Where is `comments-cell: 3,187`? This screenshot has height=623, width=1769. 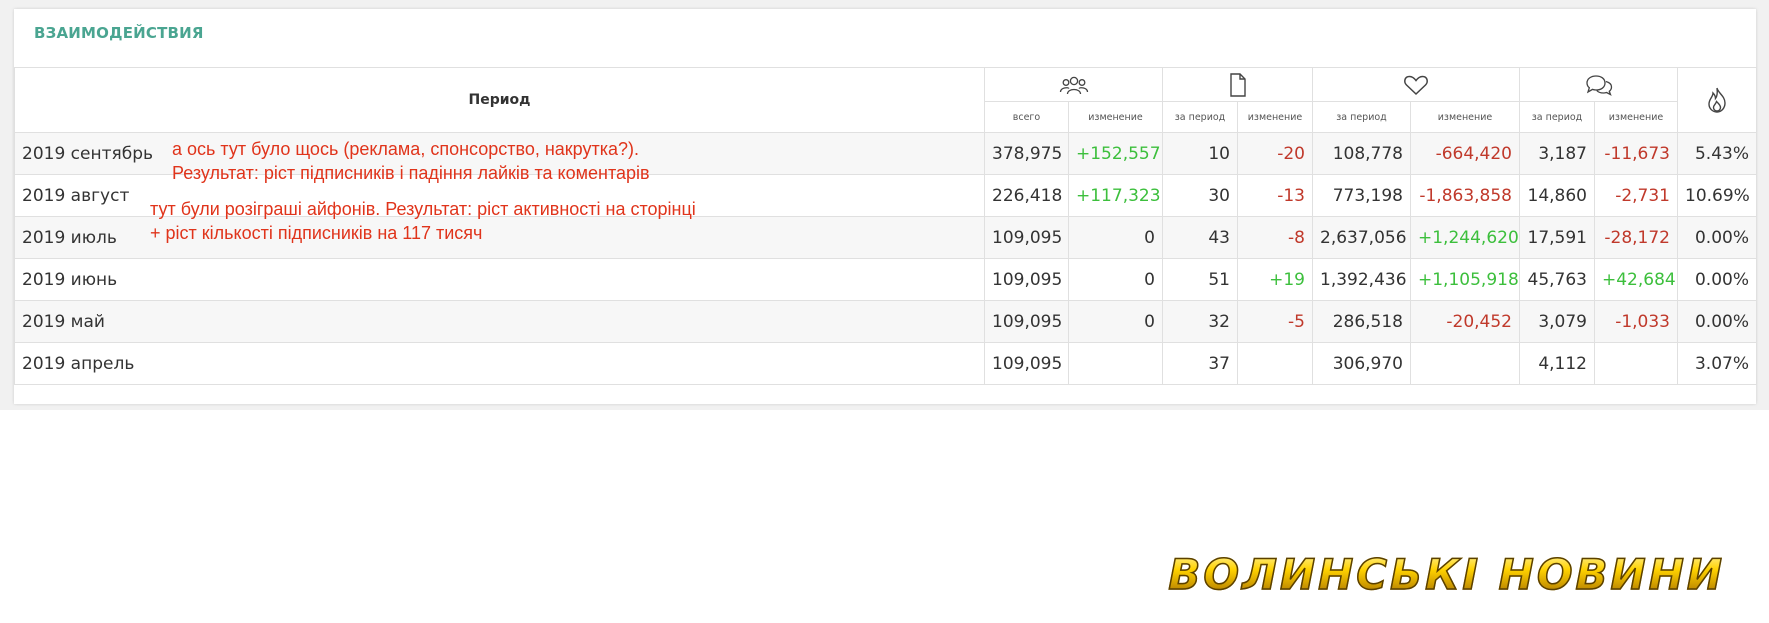 comments-cell: 3,187 is located at coordinates (1557, 153).